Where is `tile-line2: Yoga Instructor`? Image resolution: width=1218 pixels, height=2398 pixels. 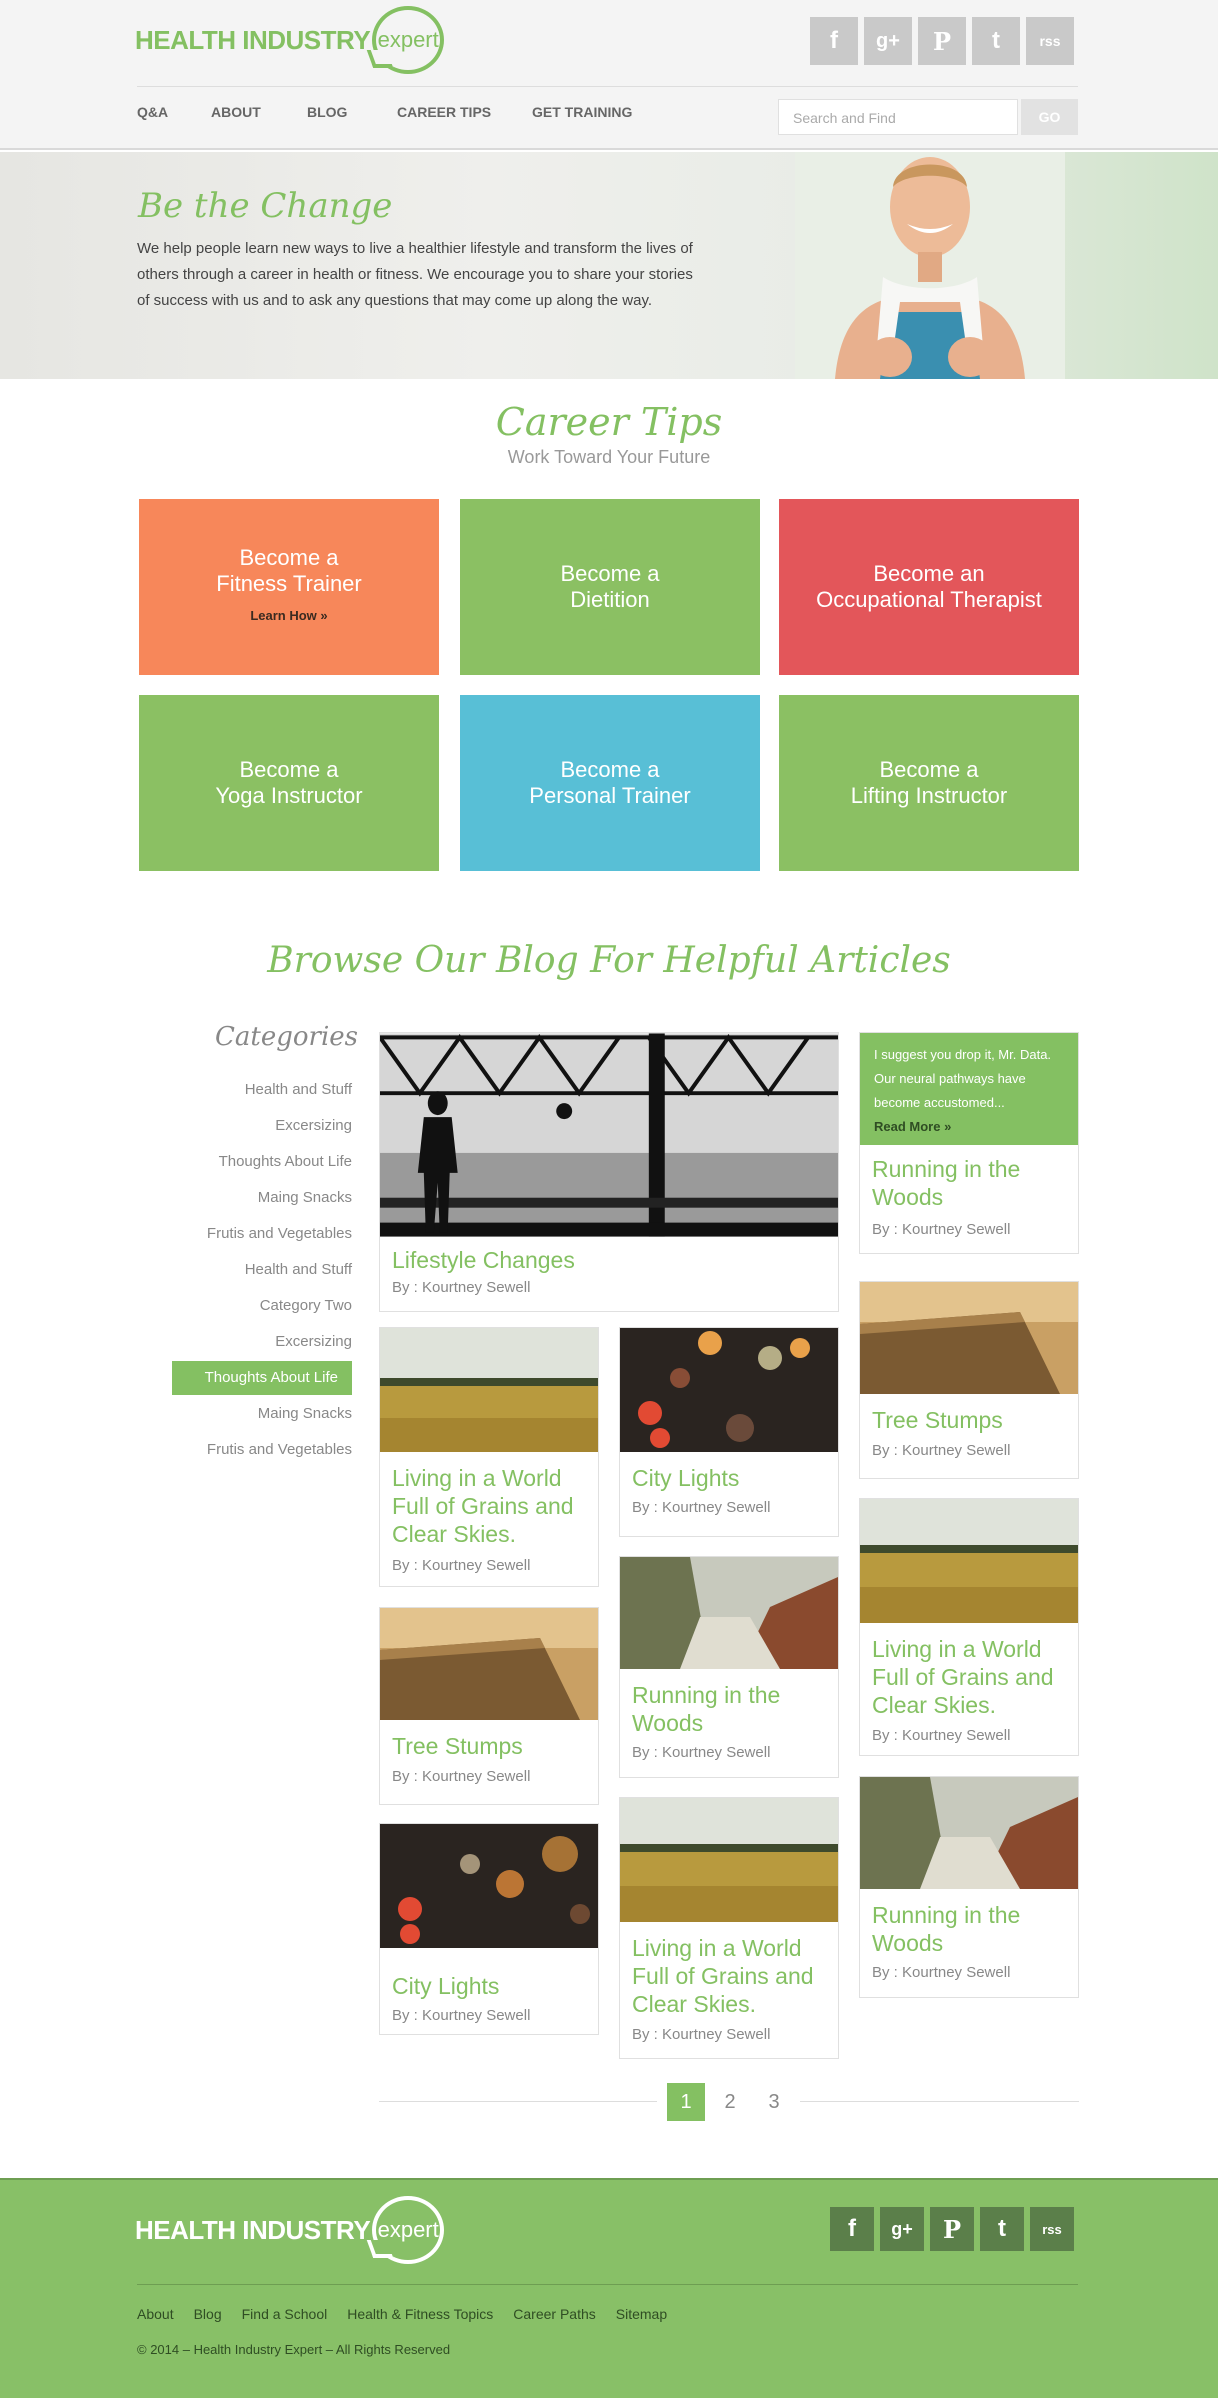
tile-line2: Yoga Instructor is located at coordinates (289, 795).